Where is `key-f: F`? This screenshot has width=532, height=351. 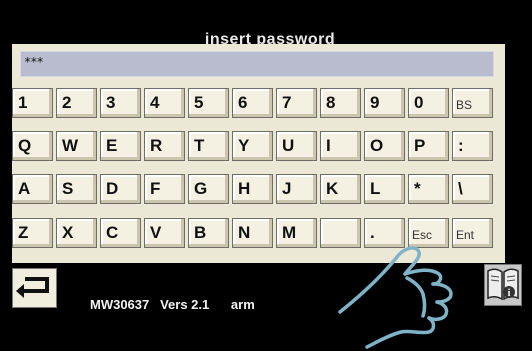
key-f: F is located at coordinates (164, 189).